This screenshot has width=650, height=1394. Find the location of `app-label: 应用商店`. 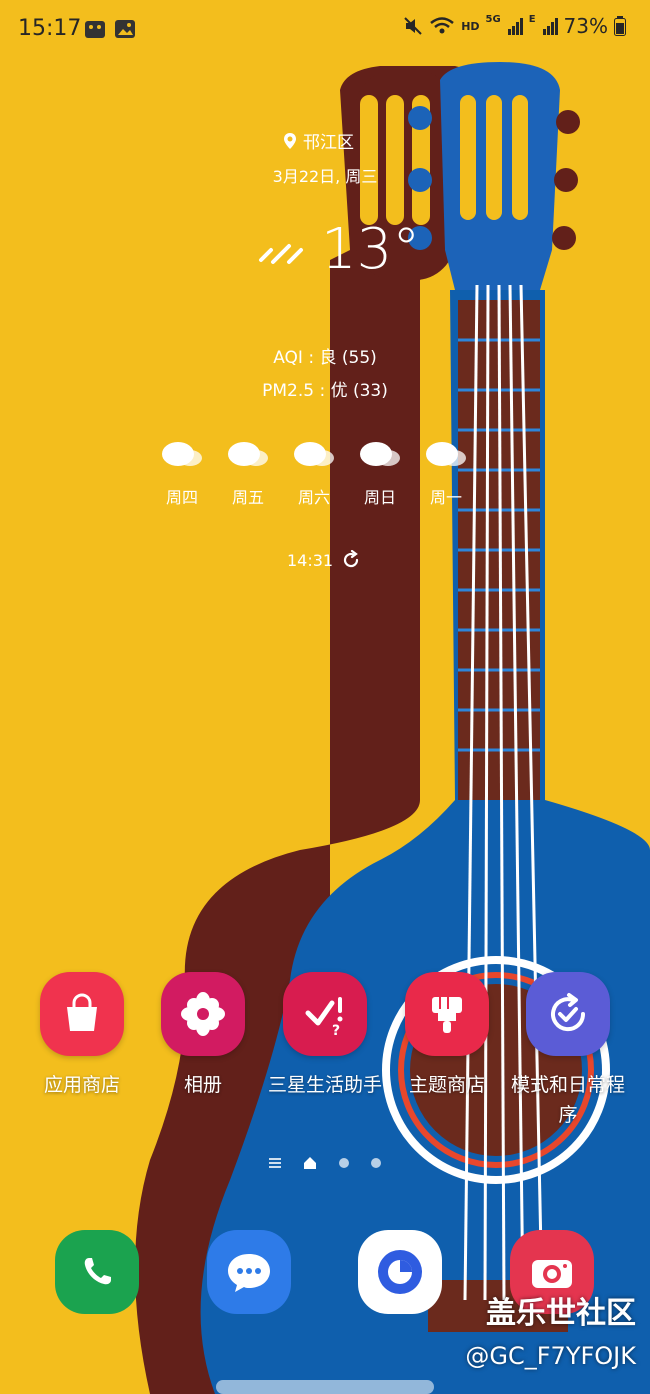

app-label: 应用商店 is located at coordinates (81, 1085).